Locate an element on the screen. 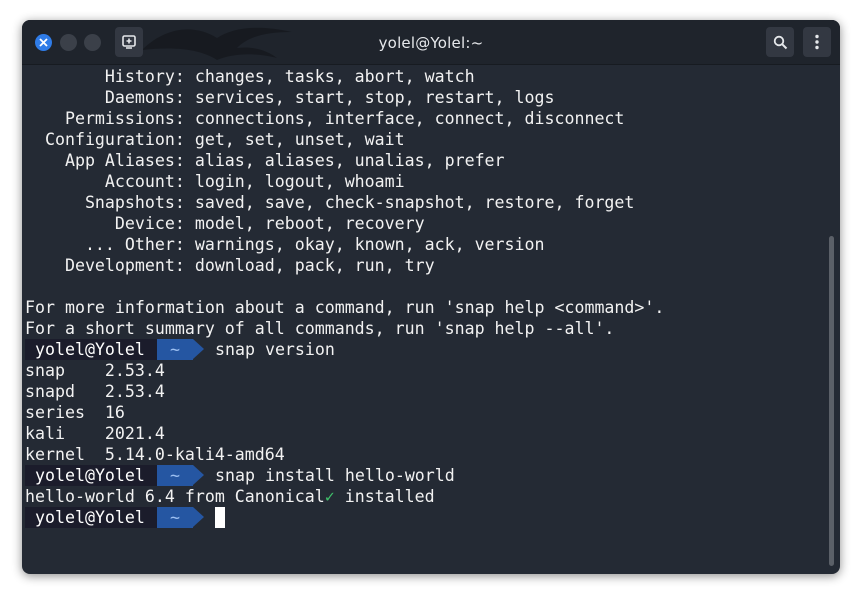  command-text: snap version is located at coordinates (275, 349).